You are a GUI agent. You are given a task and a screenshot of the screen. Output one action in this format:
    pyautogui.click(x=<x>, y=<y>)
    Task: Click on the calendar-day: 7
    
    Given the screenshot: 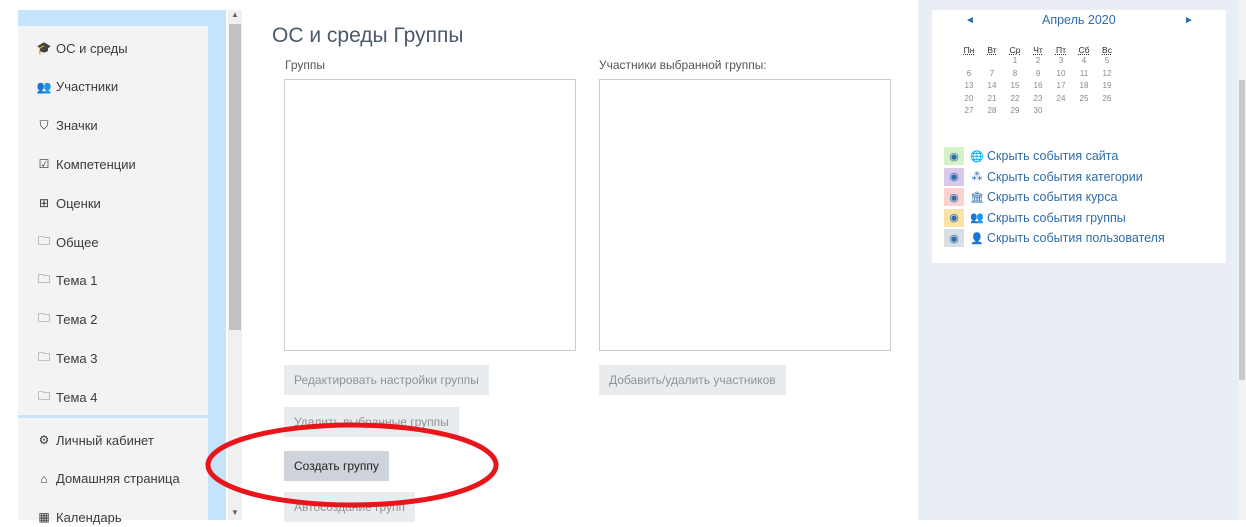 What is the action you would take?
    pyautogui.click(x=992, y=73)
    